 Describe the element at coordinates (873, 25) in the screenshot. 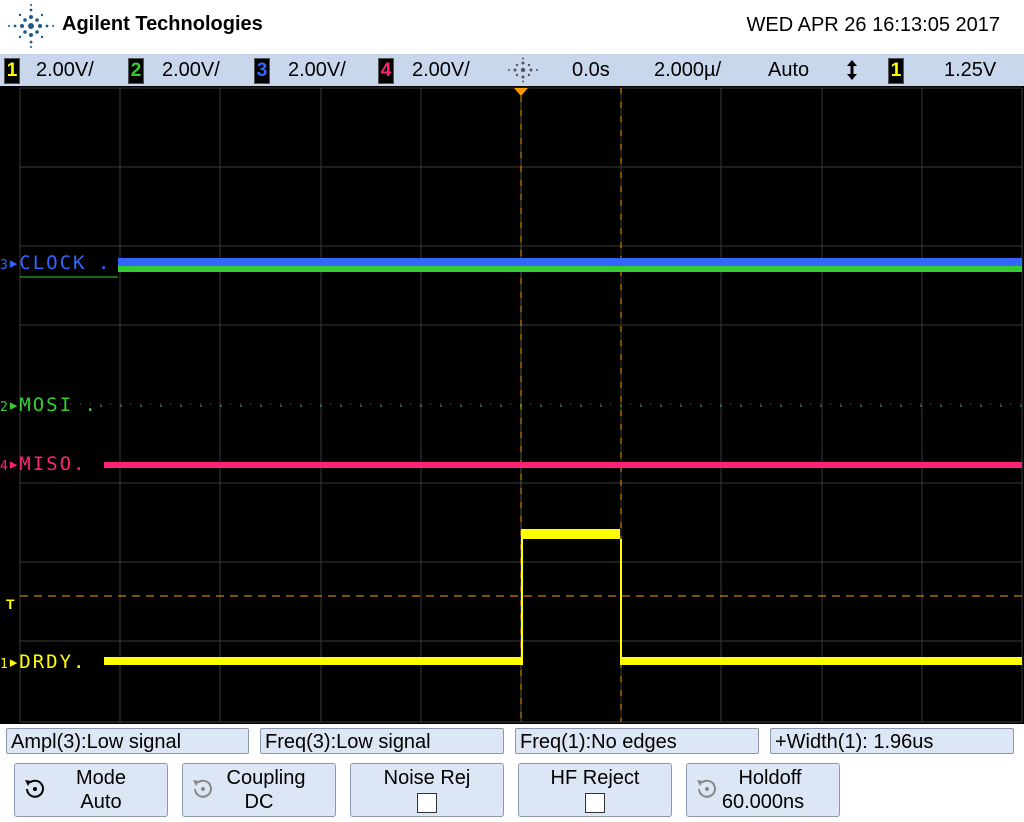

I see `date-time: WED APR 26 16:13:05 2017` at that location.